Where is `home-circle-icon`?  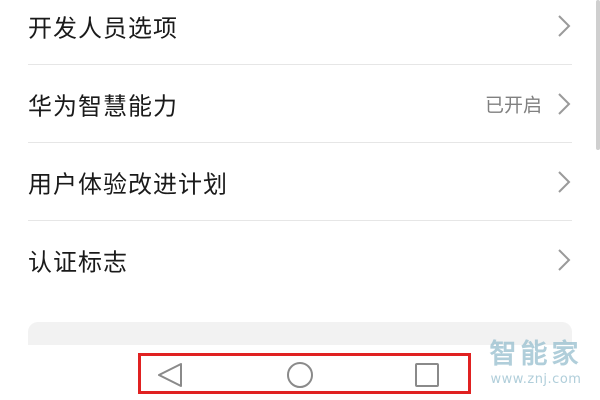 home-circle-icon is located at coordinates (300, 375).